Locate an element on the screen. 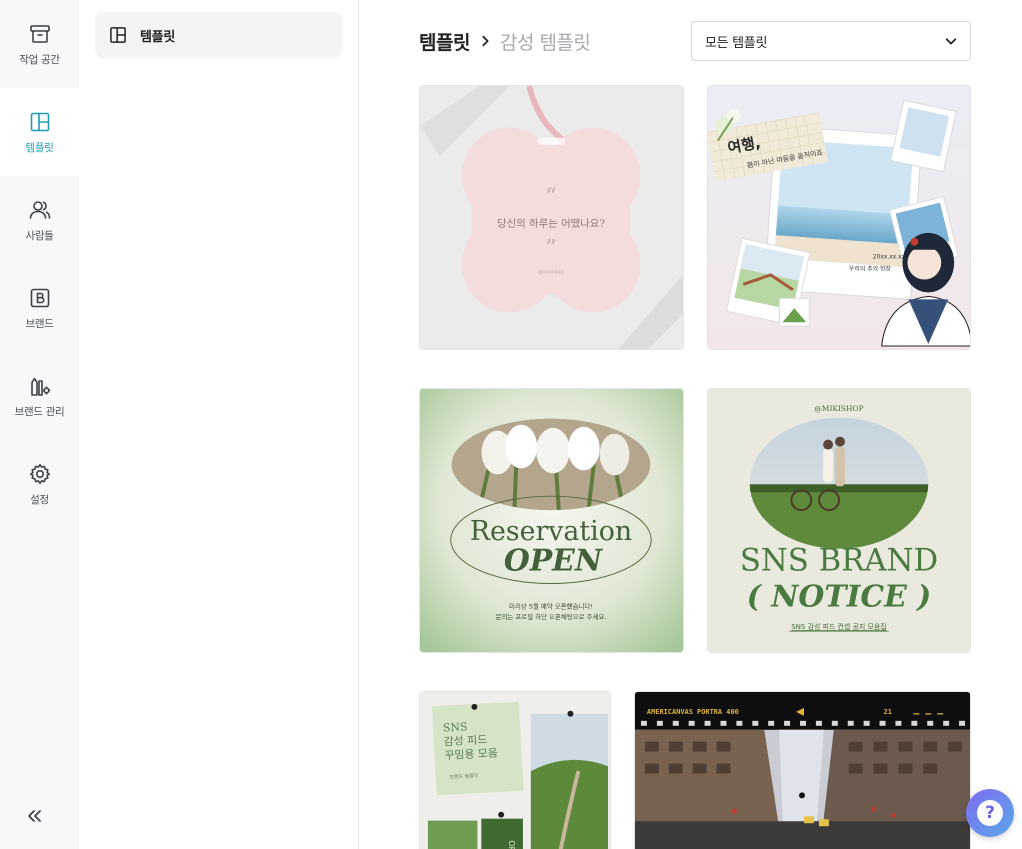  card-quote-text: 당신의 하루는 어땠나요? is located at coordinates (551, 223).